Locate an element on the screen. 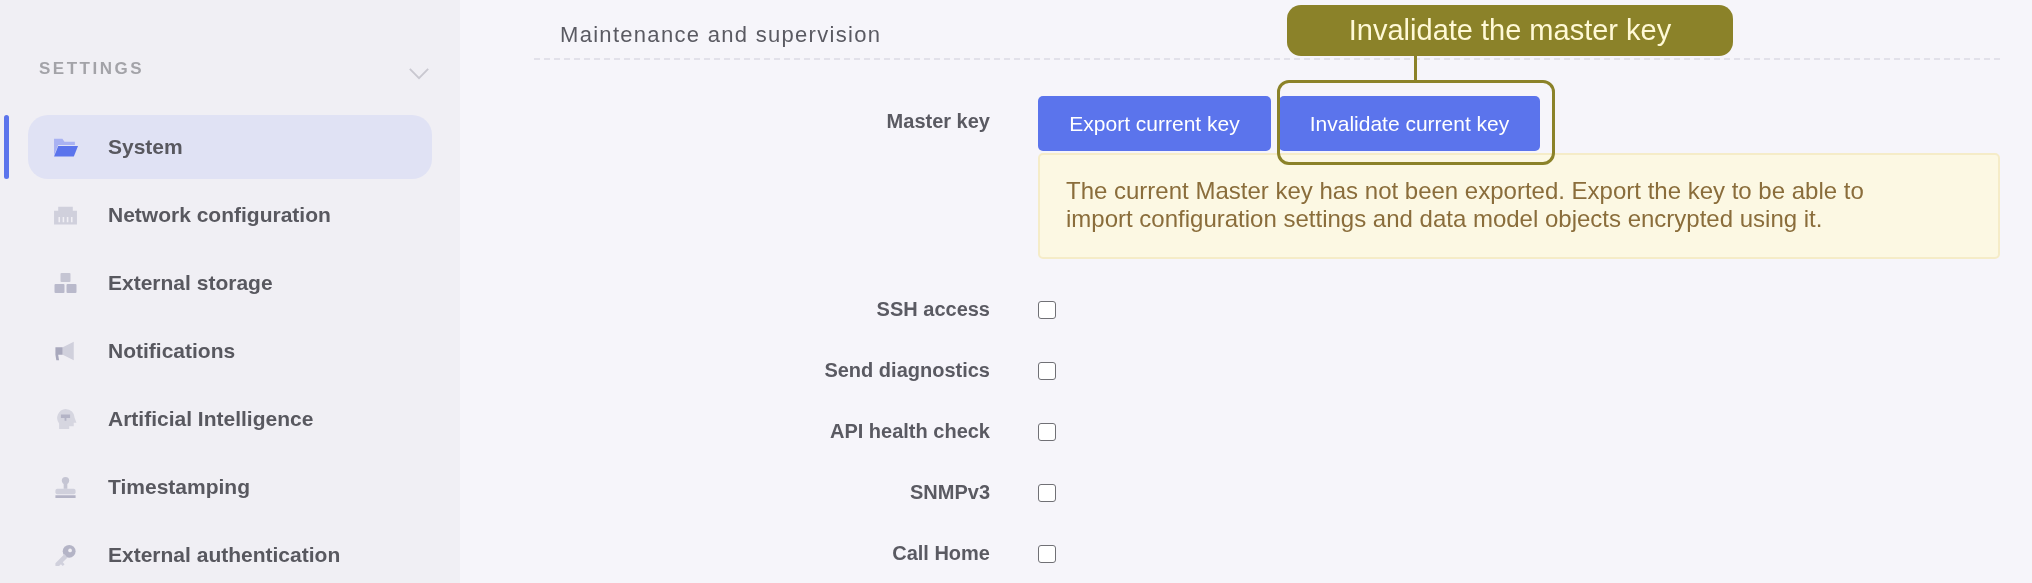  callout-label: Invalidate the master key is located at coordinates (1510, 30).